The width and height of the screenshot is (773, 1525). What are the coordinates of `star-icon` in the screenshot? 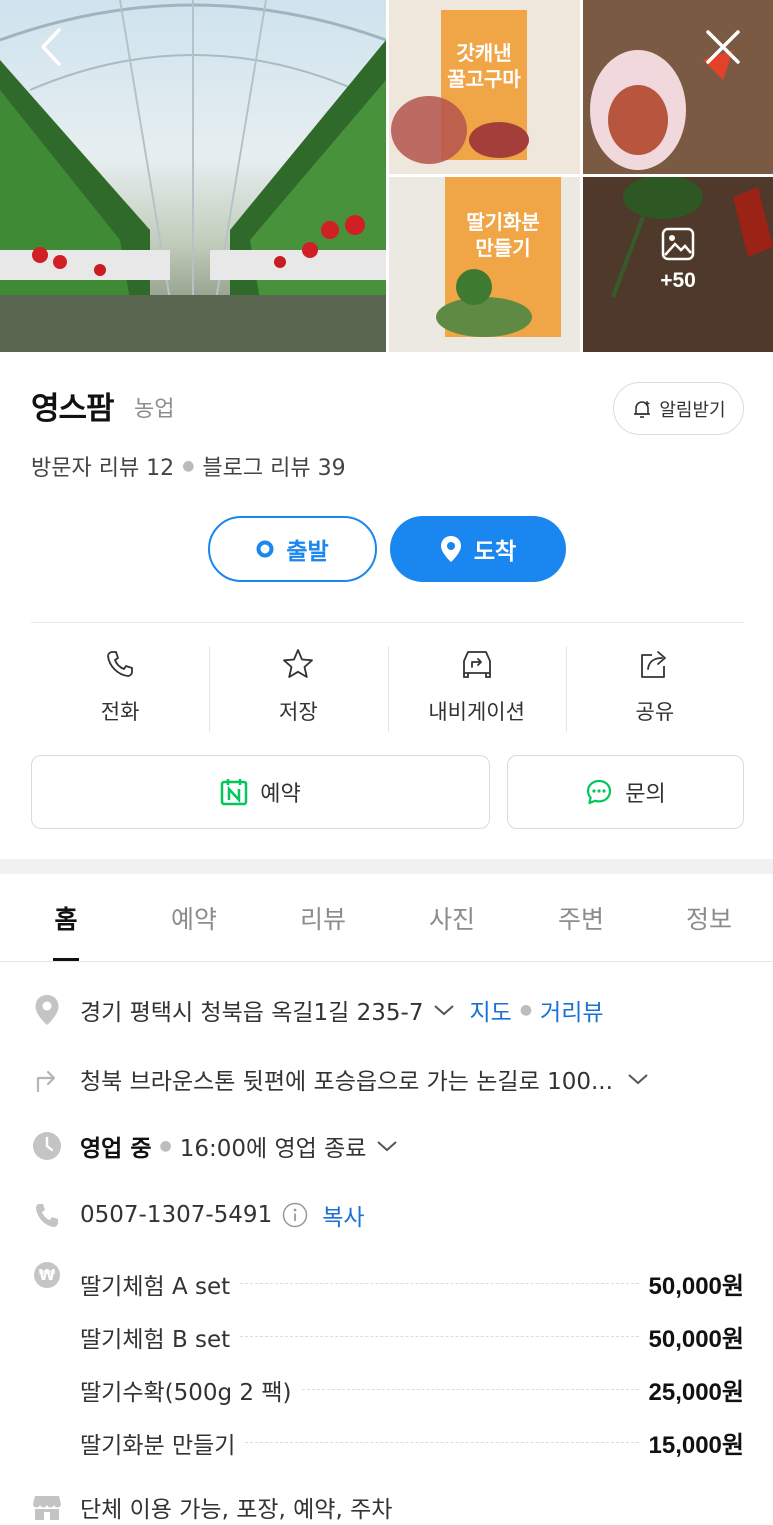 It's located at (298, 663).